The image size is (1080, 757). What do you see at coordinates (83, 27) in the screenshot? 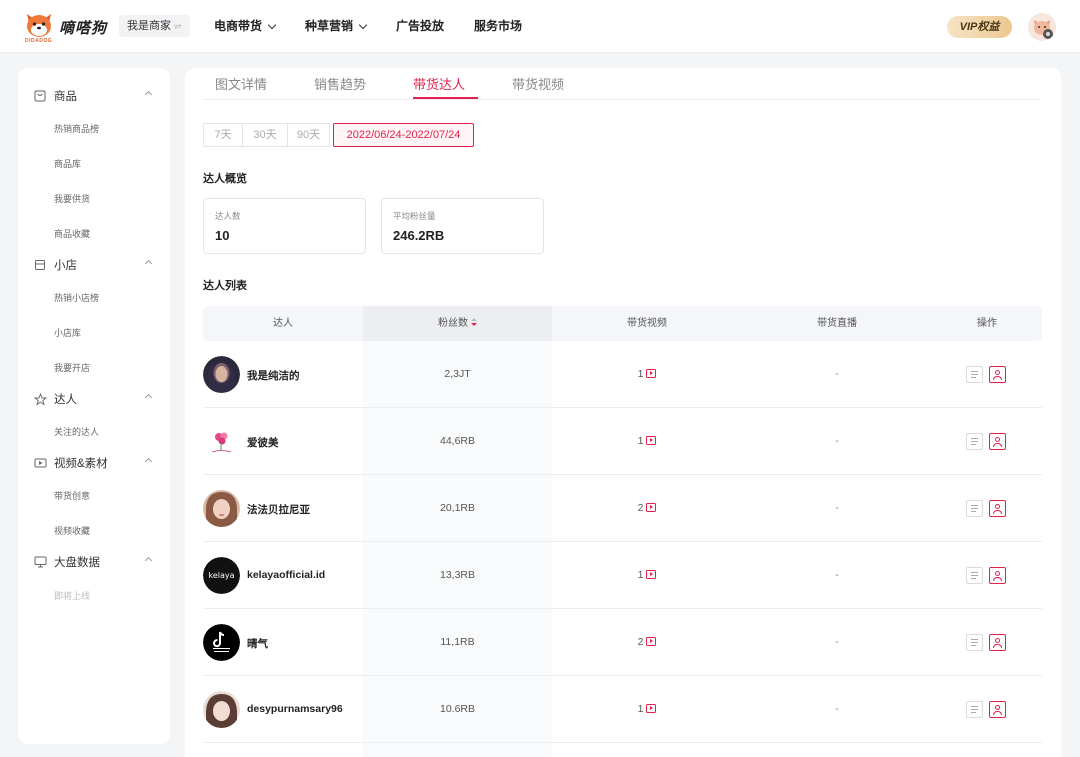
I see `brand-name: 嘀嗒狗` at bounding box center [83, 27].